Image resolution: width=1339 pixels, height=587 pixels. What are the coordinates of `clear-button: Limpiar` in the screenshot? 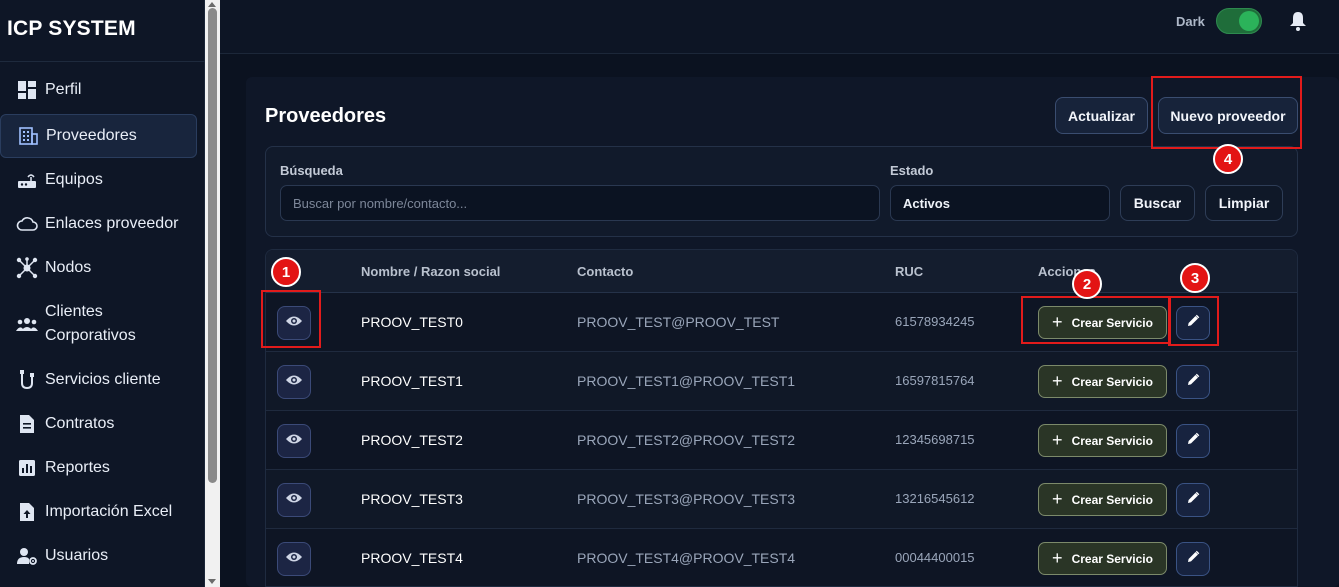 It's located at (1244, 203).